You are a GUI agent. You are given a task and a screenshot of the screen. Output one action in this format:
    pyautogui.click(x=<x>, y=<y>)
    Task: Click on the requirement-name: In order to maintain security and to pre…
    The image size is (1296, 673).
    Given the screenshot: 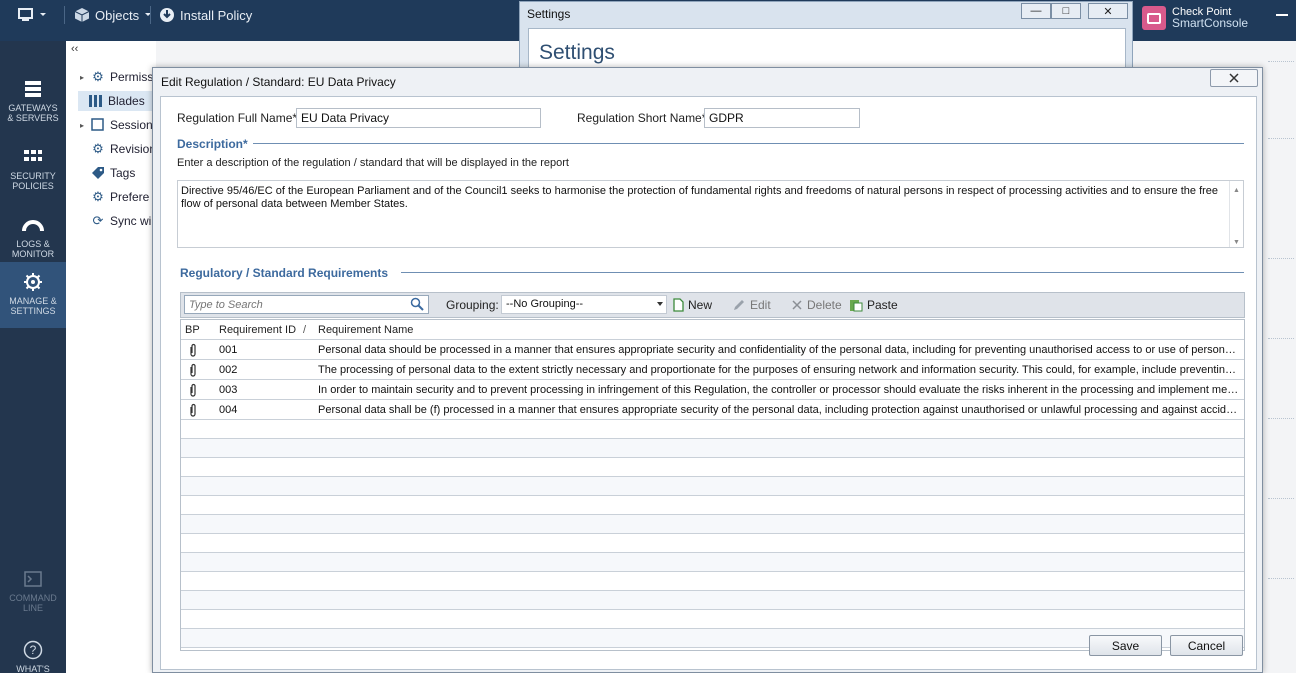 What is the action you would take?
    pyautogui.click(x=779, y=390)
    